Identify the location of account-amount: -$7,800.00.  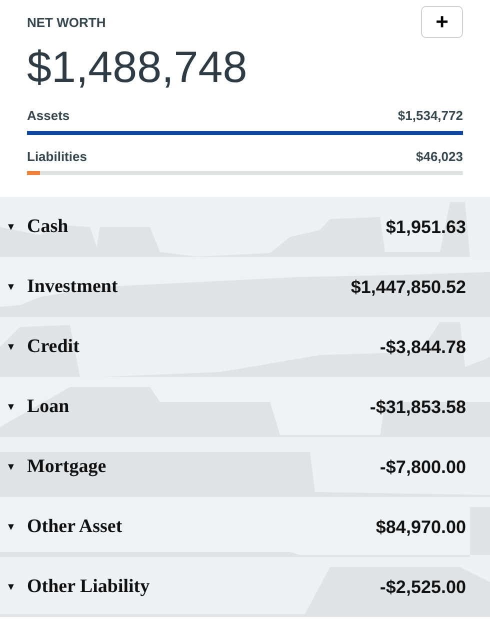
(423, 467).